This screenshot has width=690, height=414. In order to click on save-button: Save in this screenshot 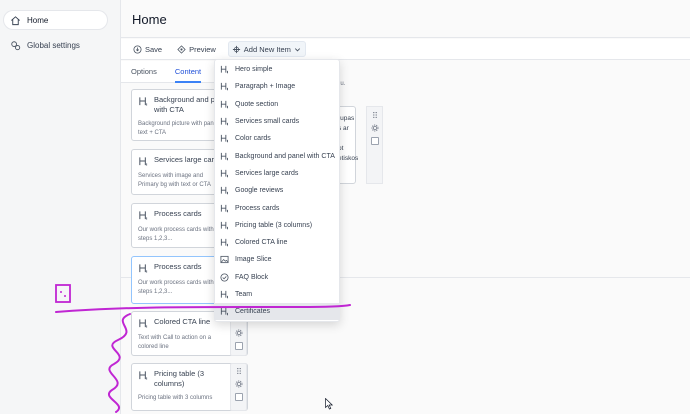, I will do `click(147, 49)`.